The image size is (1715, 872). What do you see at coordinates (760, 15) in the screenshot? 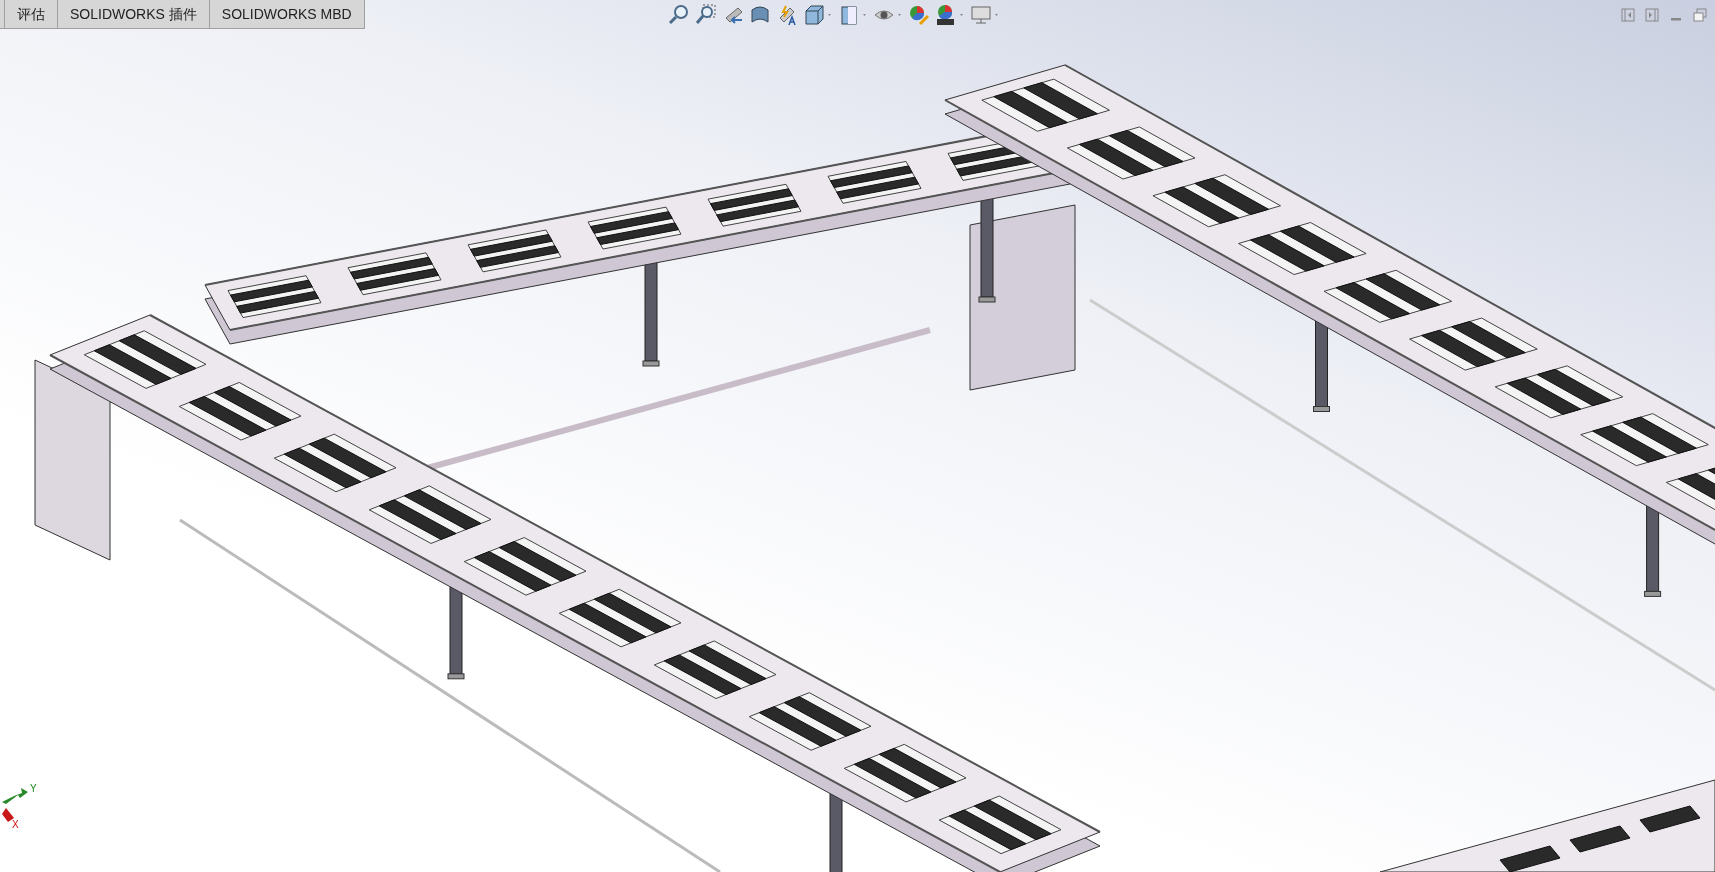
I see `section-view-icon` at bounding box center [760, 15].